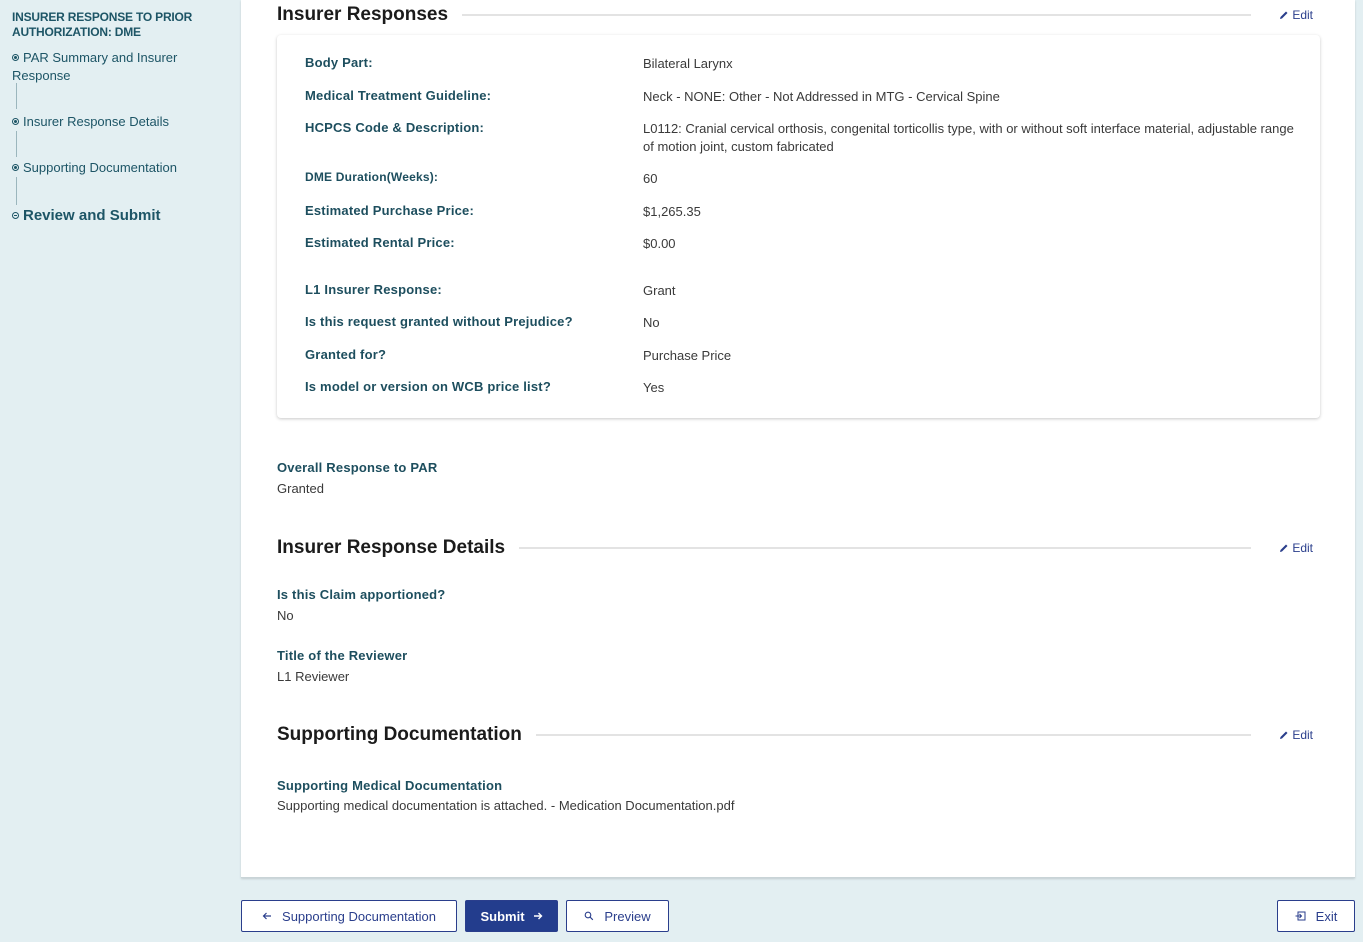 This screenshot has width=1363, height=942. What do you see at coordinates (300, 488) in the screenshot?
I see `field-value: Granted` at bounding box center [300, 488].